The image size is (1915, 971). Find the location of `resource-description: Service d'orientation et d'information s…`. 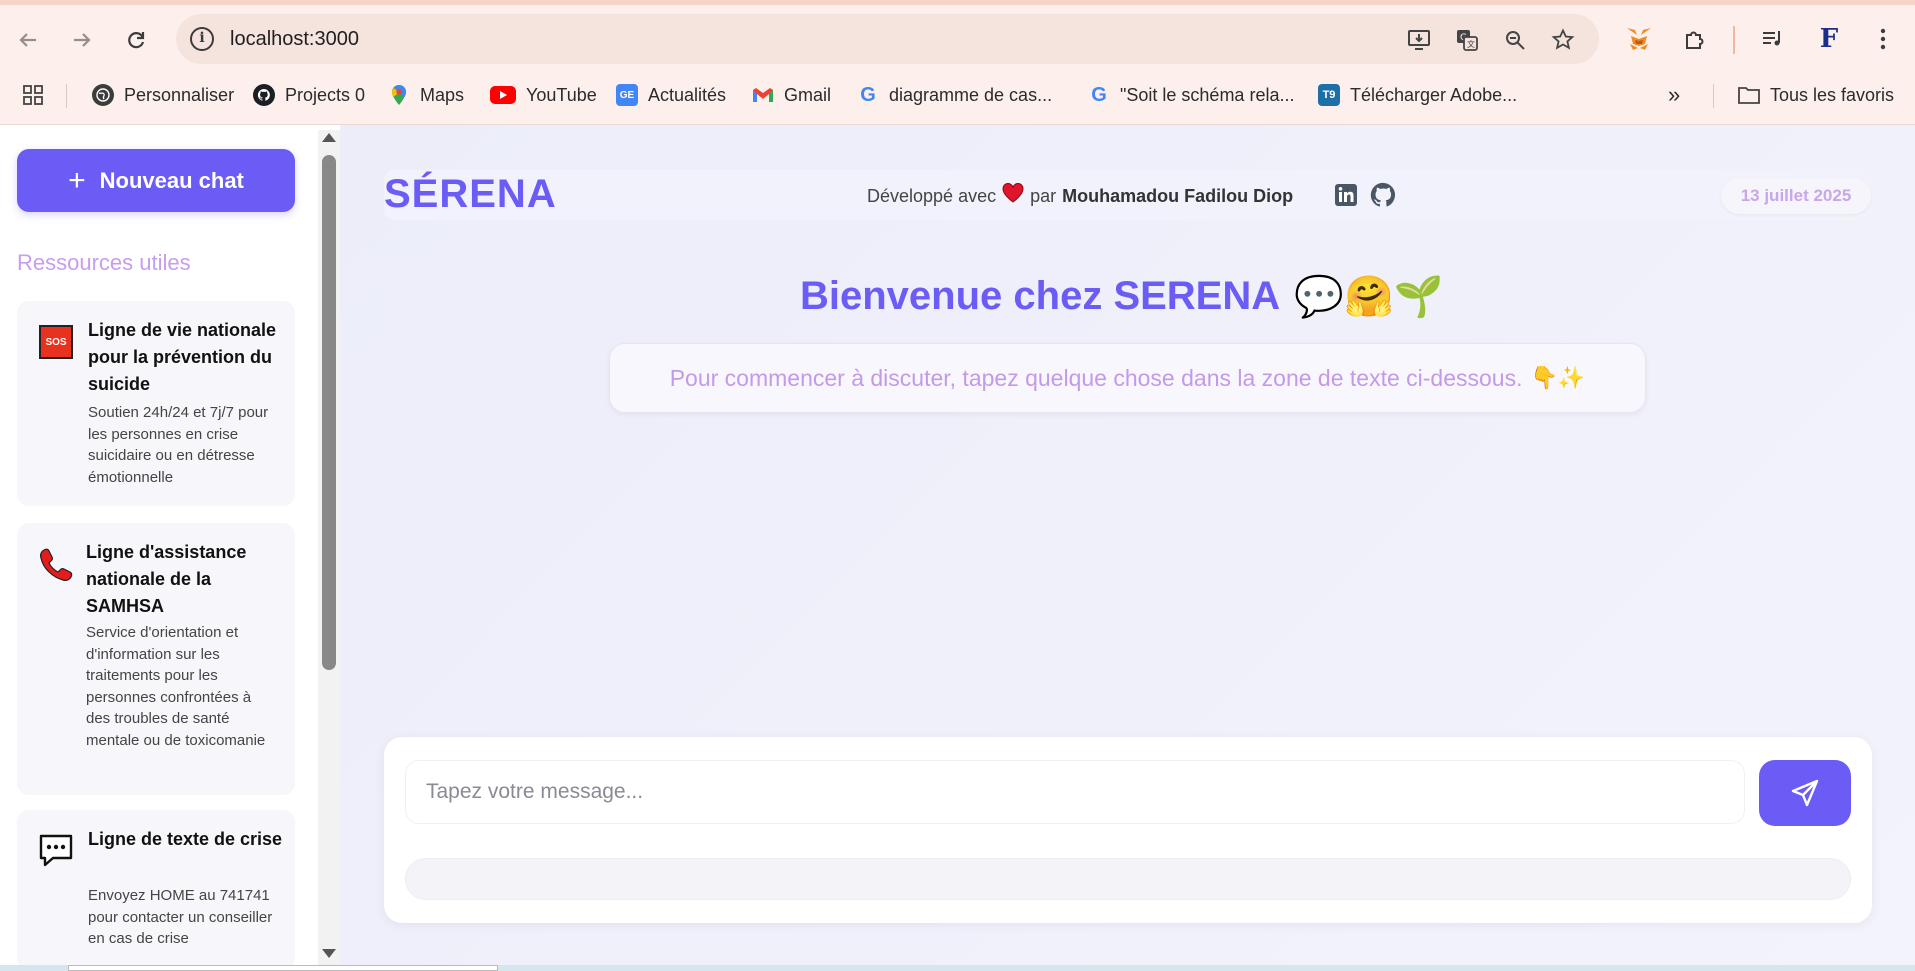

resource-description: Service d'orientation et d'information s… is located at coordinates (176, 686).